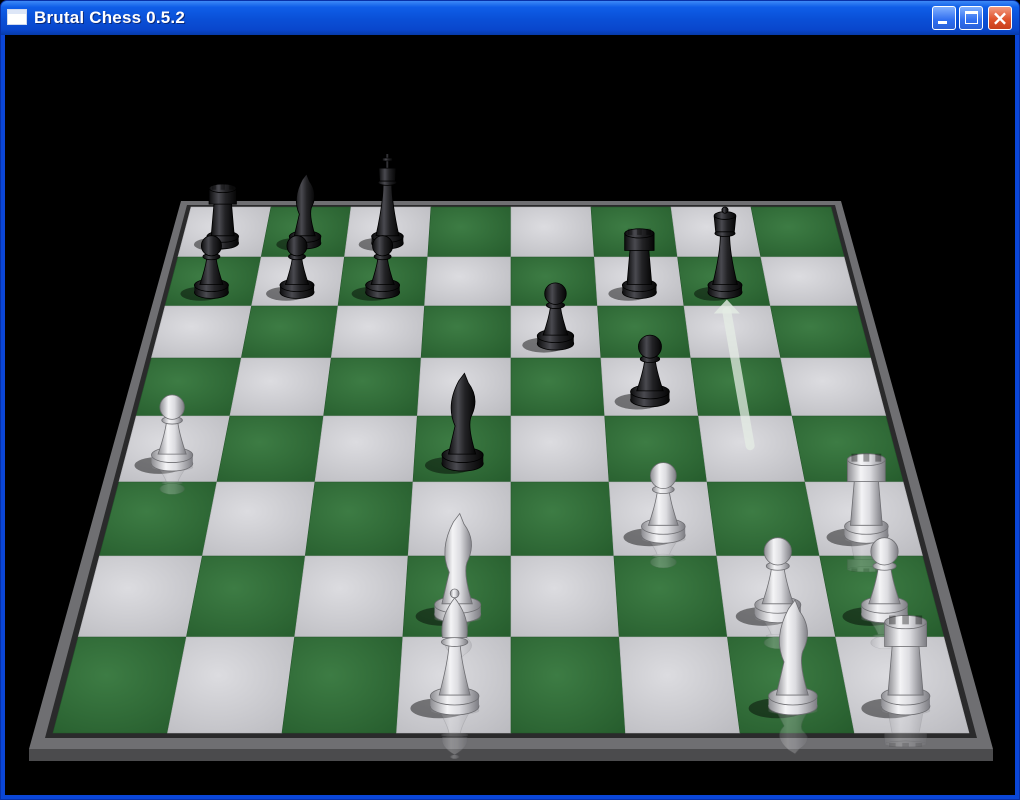 The image size is (1020, 800). I want to click on title-bar: Brutal Chess 0.5.2 ×, so click(510, 18).